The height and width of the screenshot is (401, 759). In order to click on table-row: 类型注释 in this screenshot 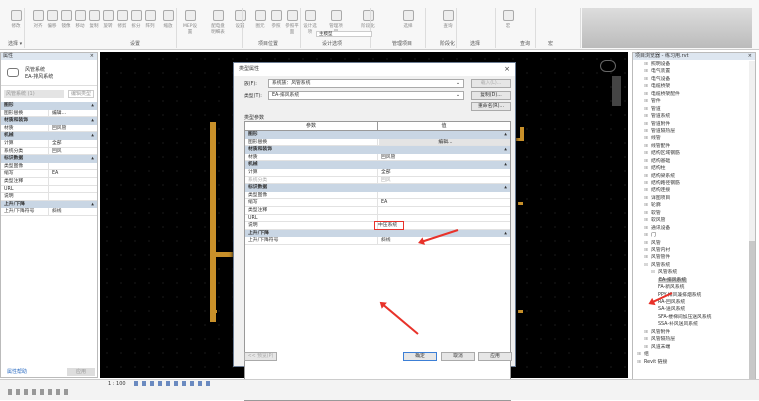, I will do `click(377, 210)`.